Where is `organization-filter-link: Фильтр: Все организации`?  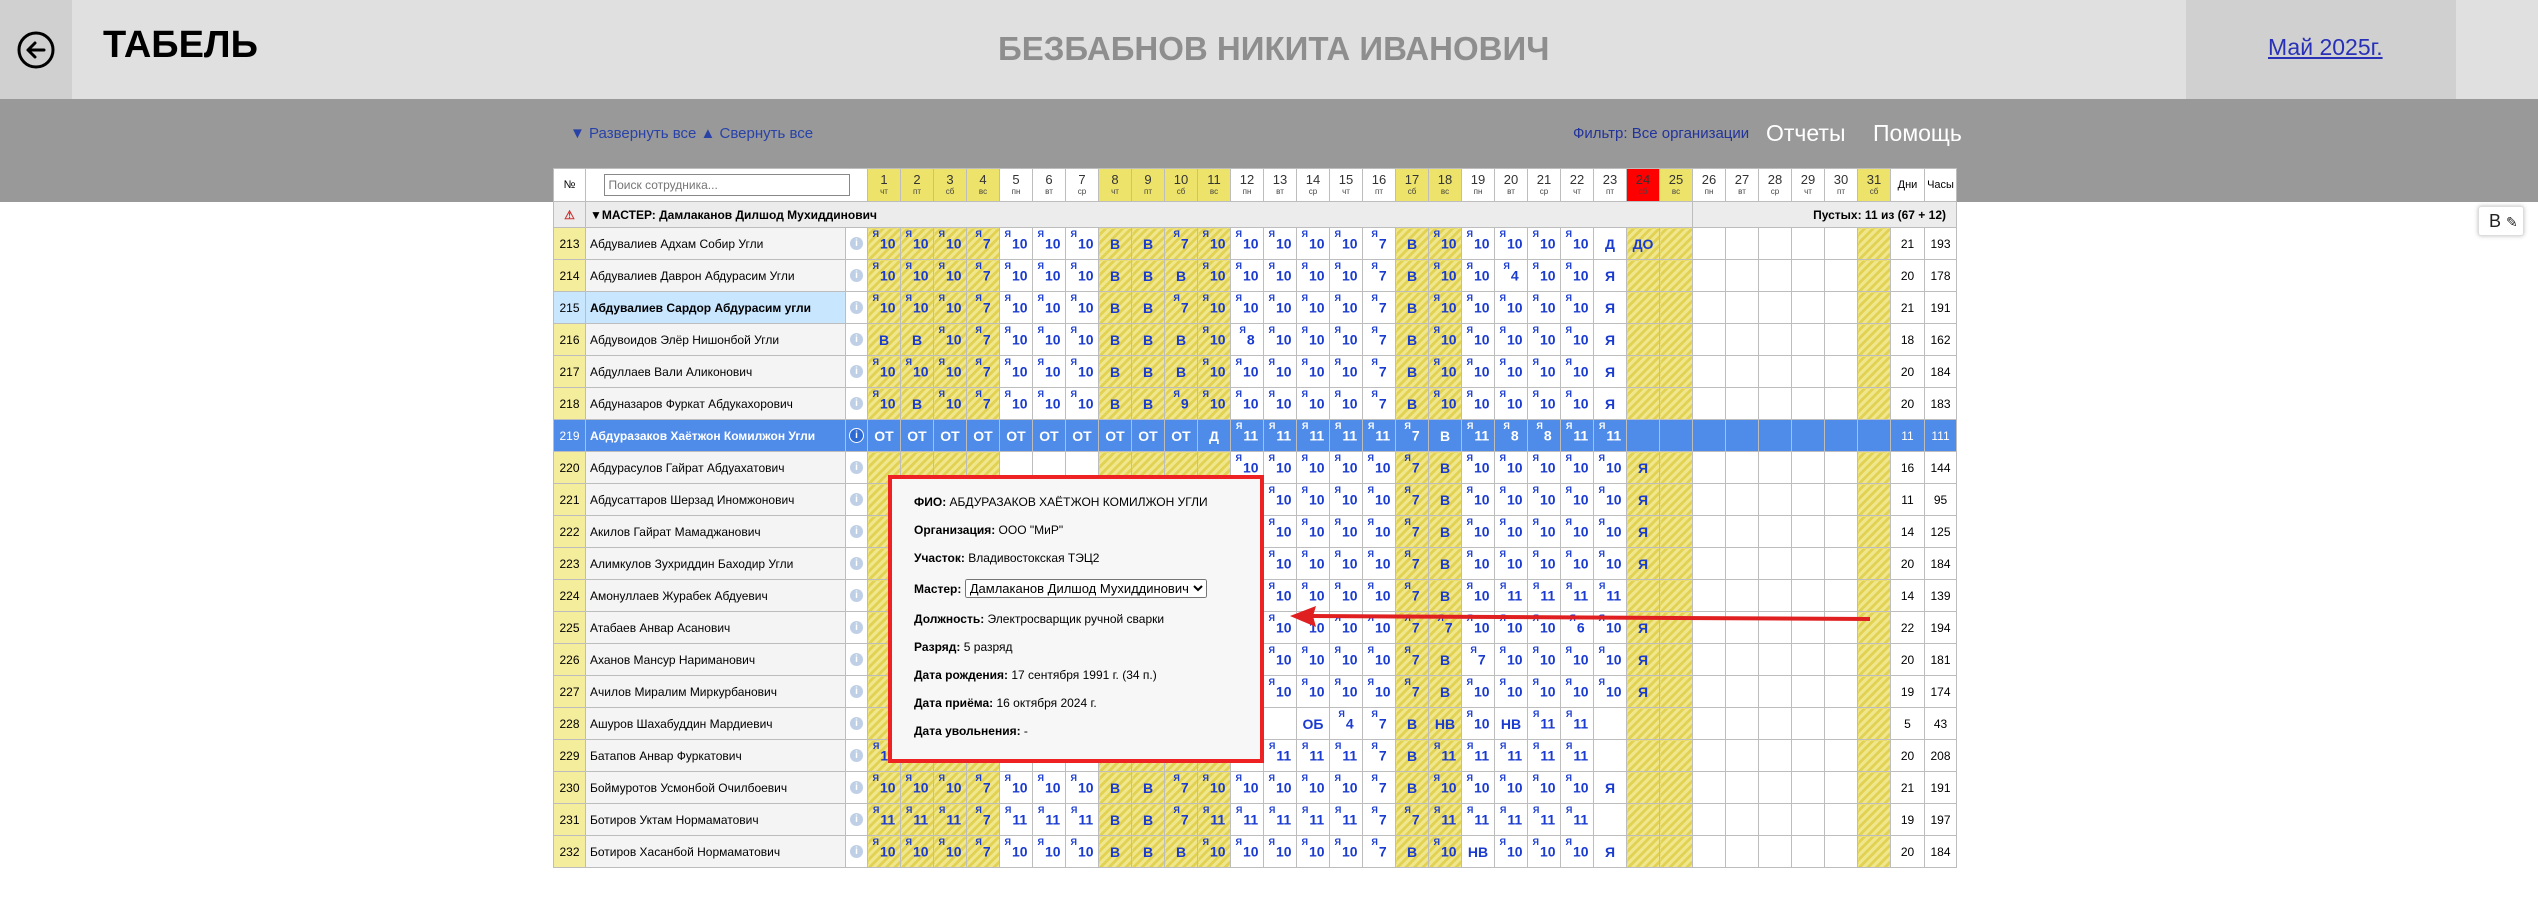
organization-filter-link: Фильтр: Все организации is located at coordinates (1661, 133).